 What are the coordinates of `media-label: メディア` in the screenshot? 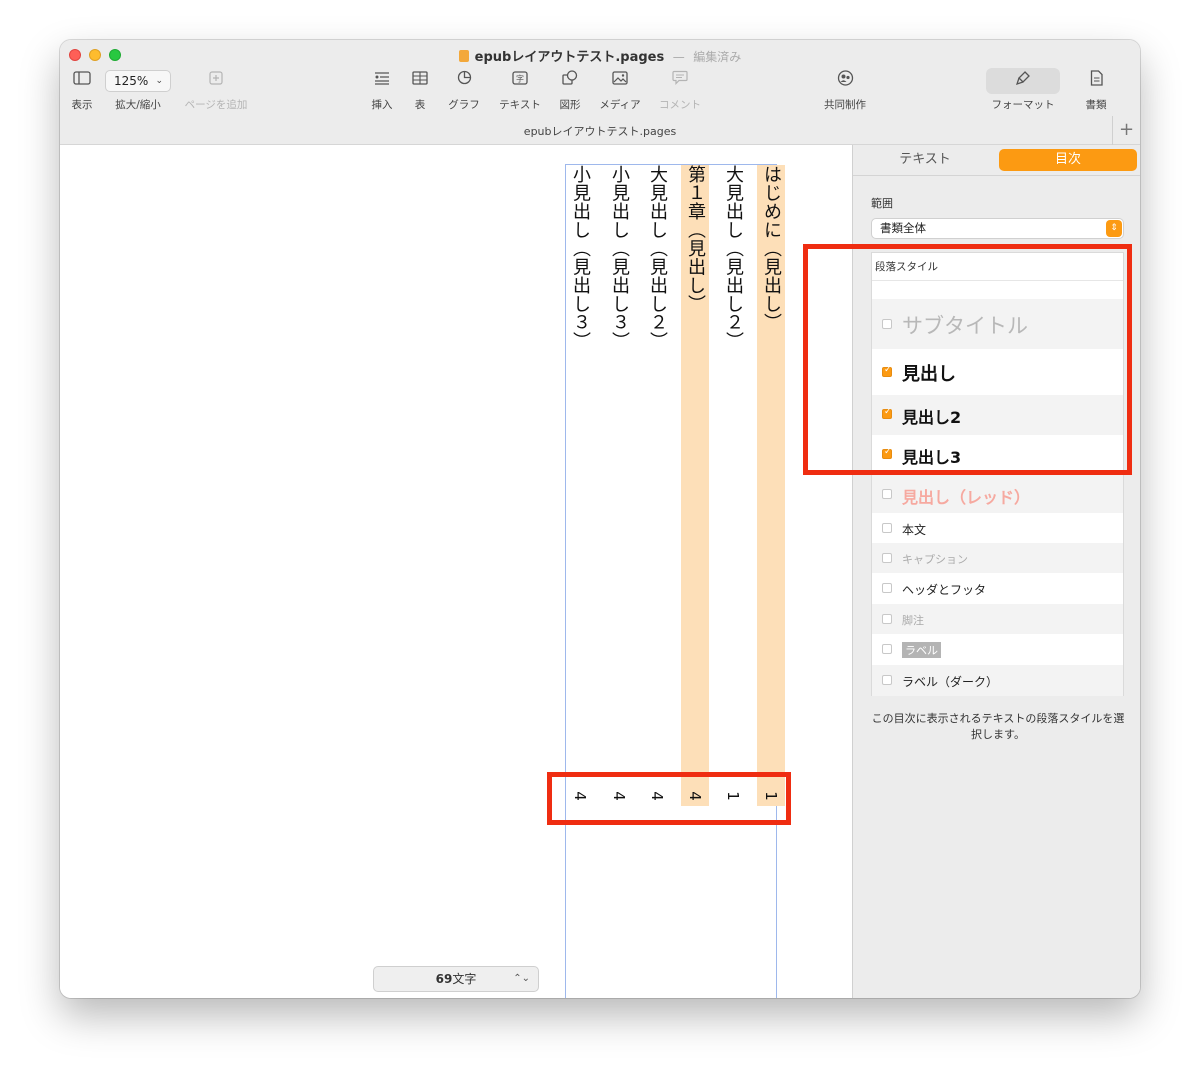 It's located at (620, 105).